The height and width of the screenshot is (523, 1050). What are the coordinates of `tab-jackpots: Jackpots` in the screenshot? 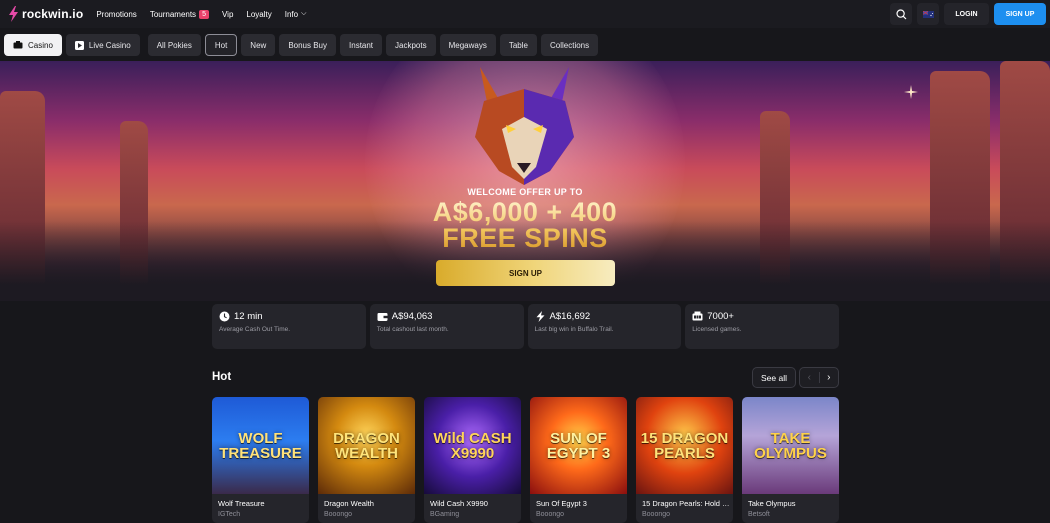 It's located at (411, 45).